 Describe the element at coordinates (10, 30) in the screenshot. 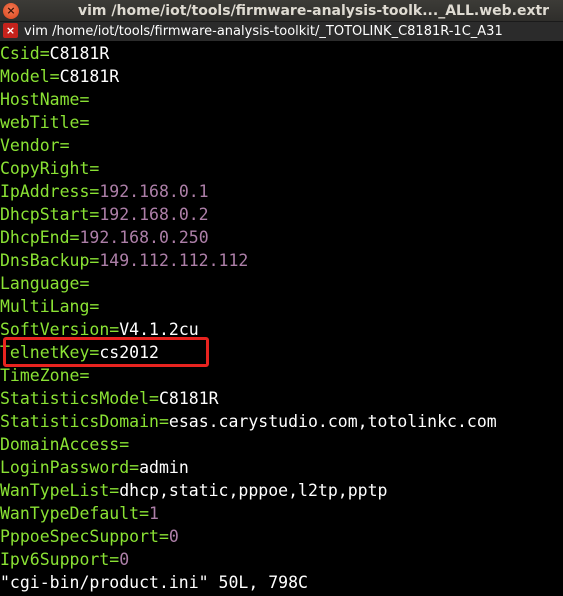

I see `tab-close-button: ×` at that location.